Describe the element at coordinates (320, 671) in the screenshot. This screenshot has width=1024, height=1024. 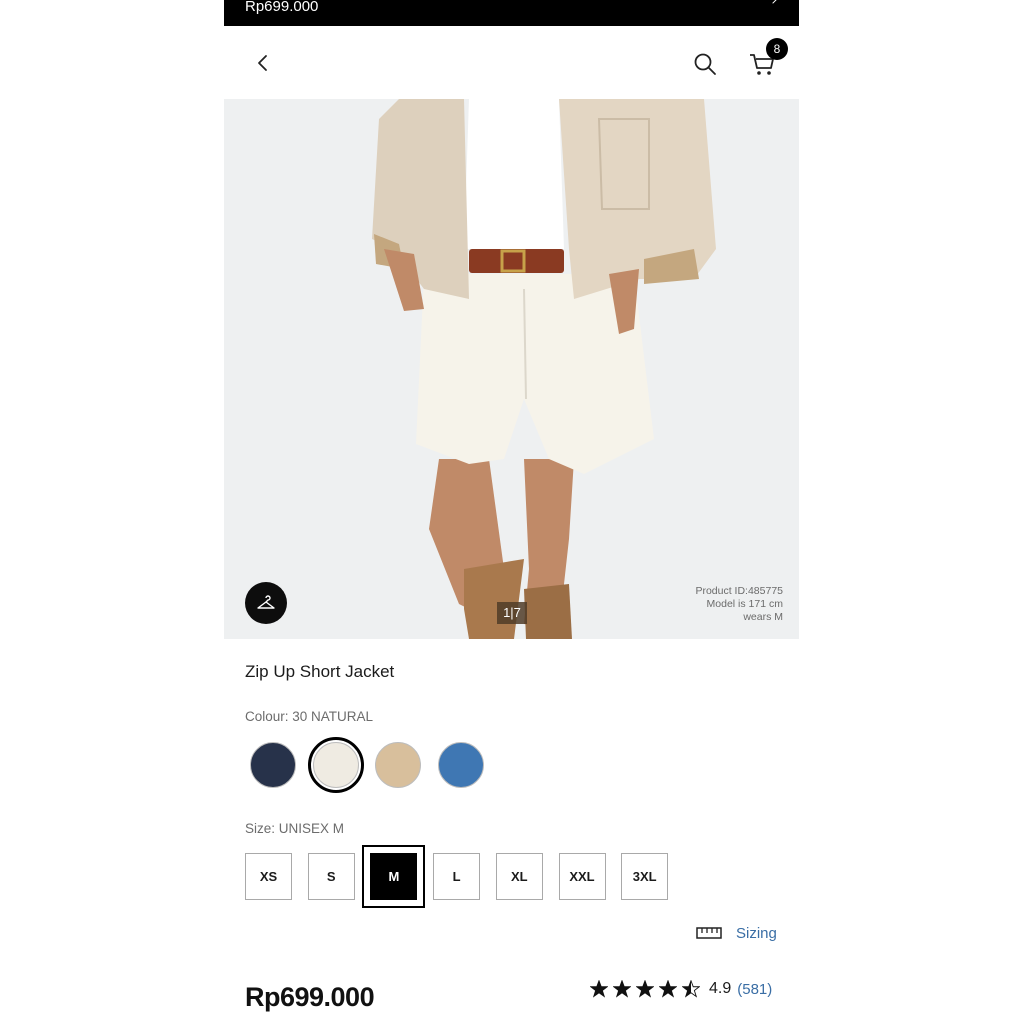
I see `product-title: Zip Up Short Jacket` at that location.